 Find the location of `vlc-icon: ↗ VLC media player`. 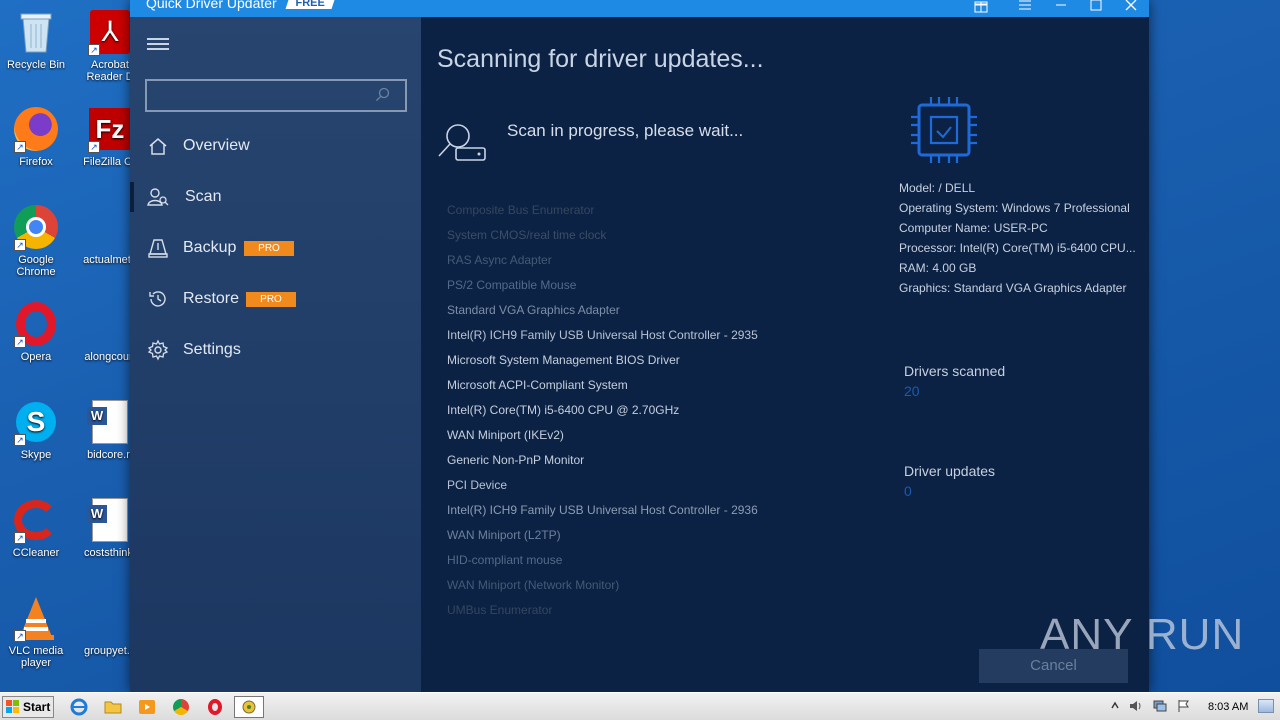

vlc-icon: ↗ VLC media player is located at coordinates (36, 631).